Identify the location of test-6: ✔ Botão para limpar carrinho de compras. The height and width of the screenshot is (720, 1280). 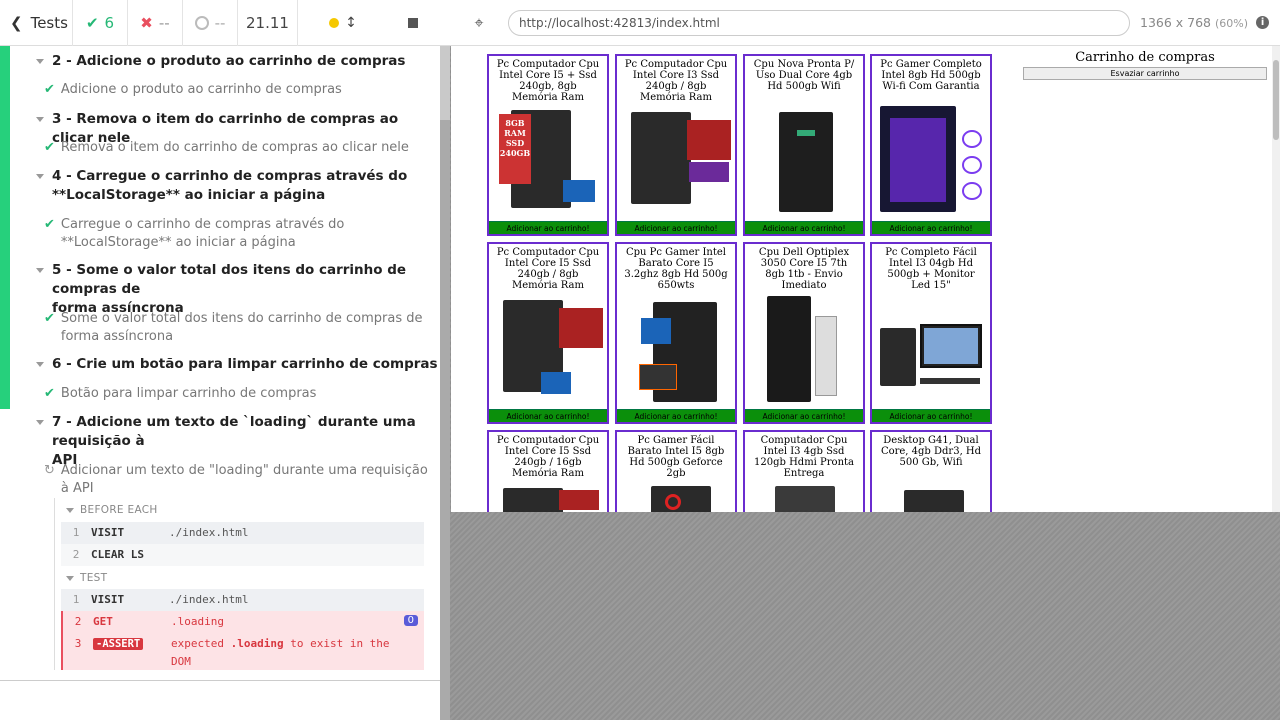
(180, 394).